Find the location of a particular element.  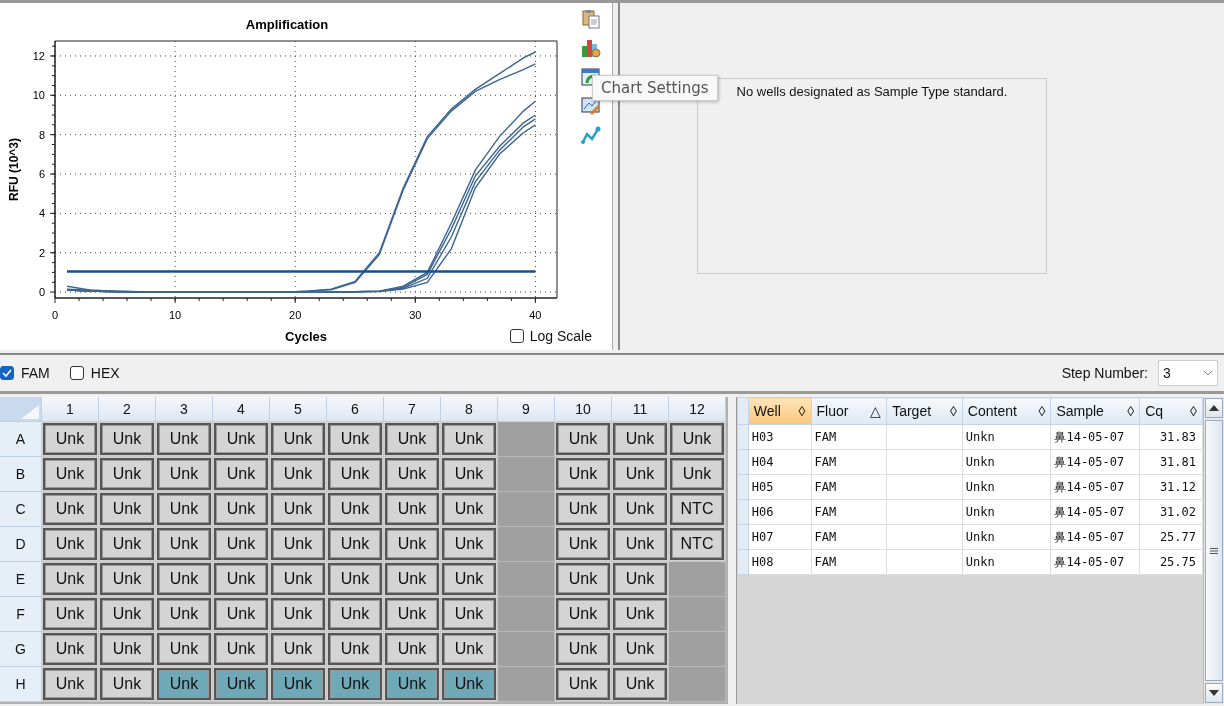

y-tick-label: 6 is located at coordinates (41, 174).